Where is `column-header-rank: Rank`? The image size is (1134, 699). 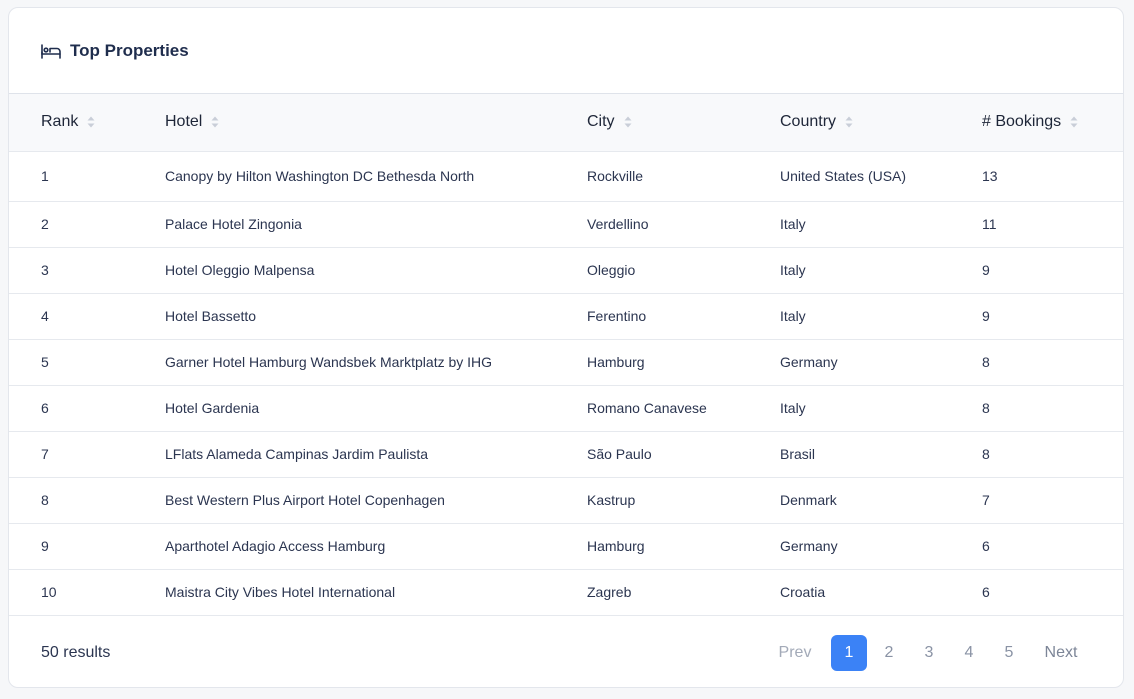 column-header-rank: Rank is located at coordinates (87, 123).